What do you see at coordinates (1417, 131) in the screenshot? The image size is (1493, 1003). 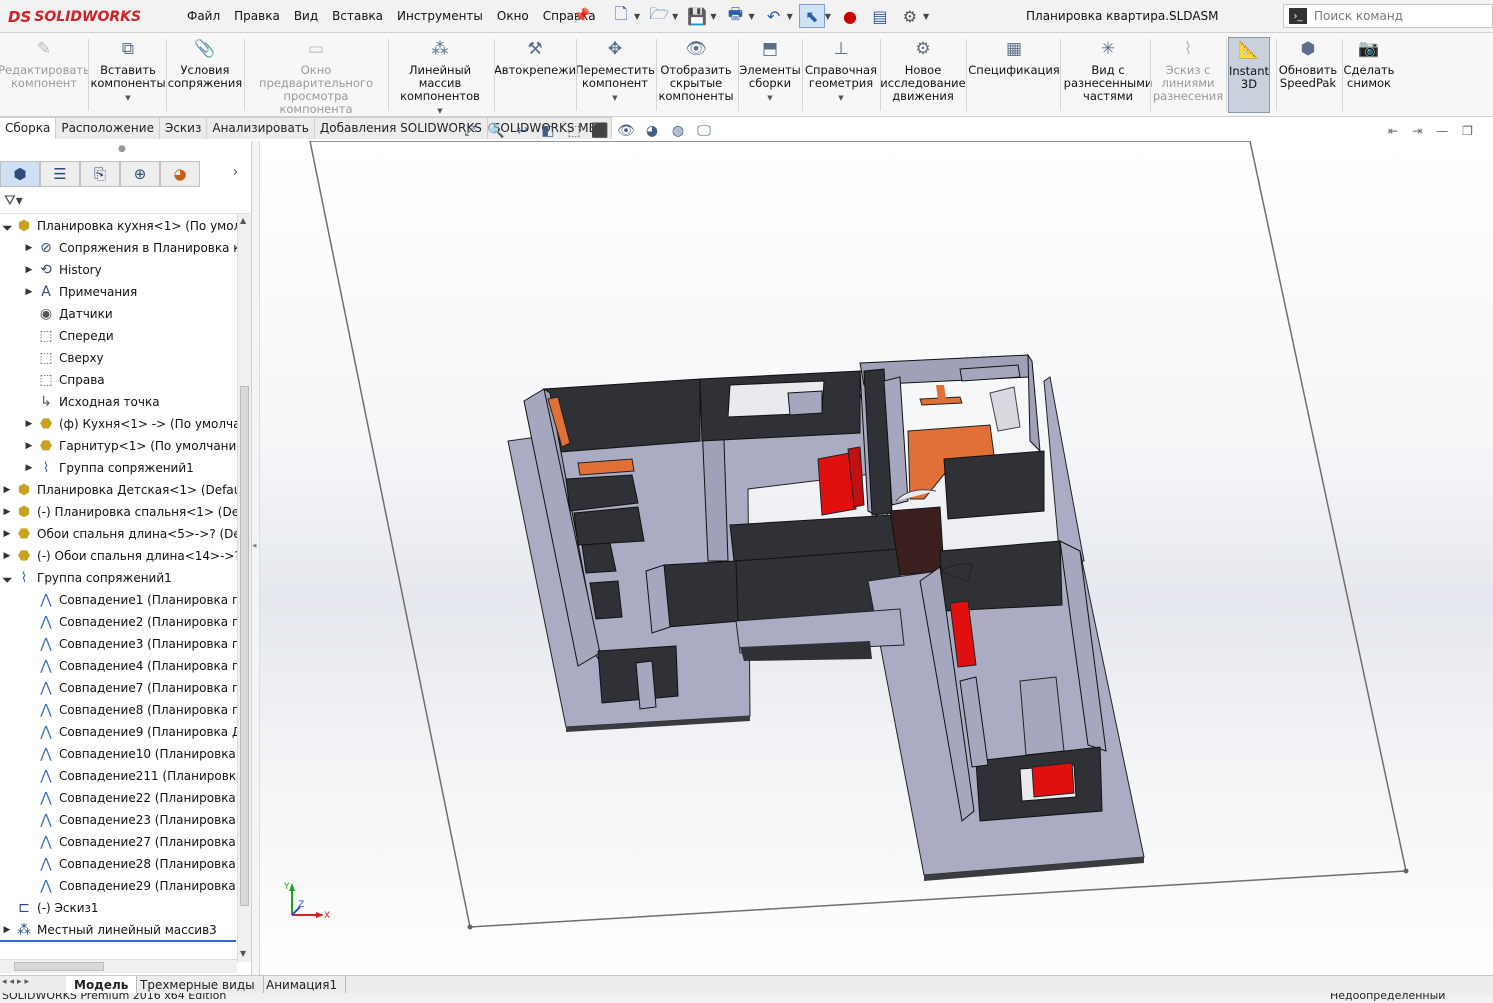 I see `next-view-icon: ⇥` at bounding box center [1417, 131].